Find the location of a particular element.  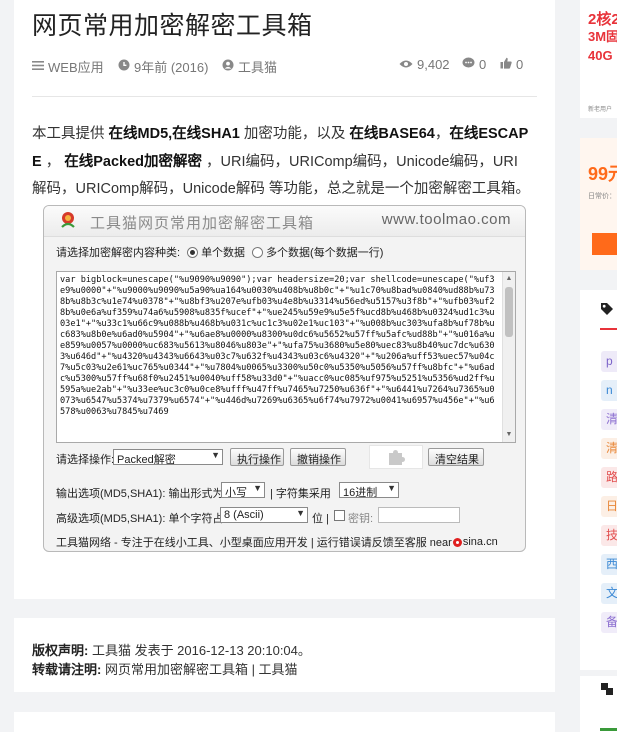

post-title: 网页常用加密解密工具箱 is located at coordinates (172, 26).